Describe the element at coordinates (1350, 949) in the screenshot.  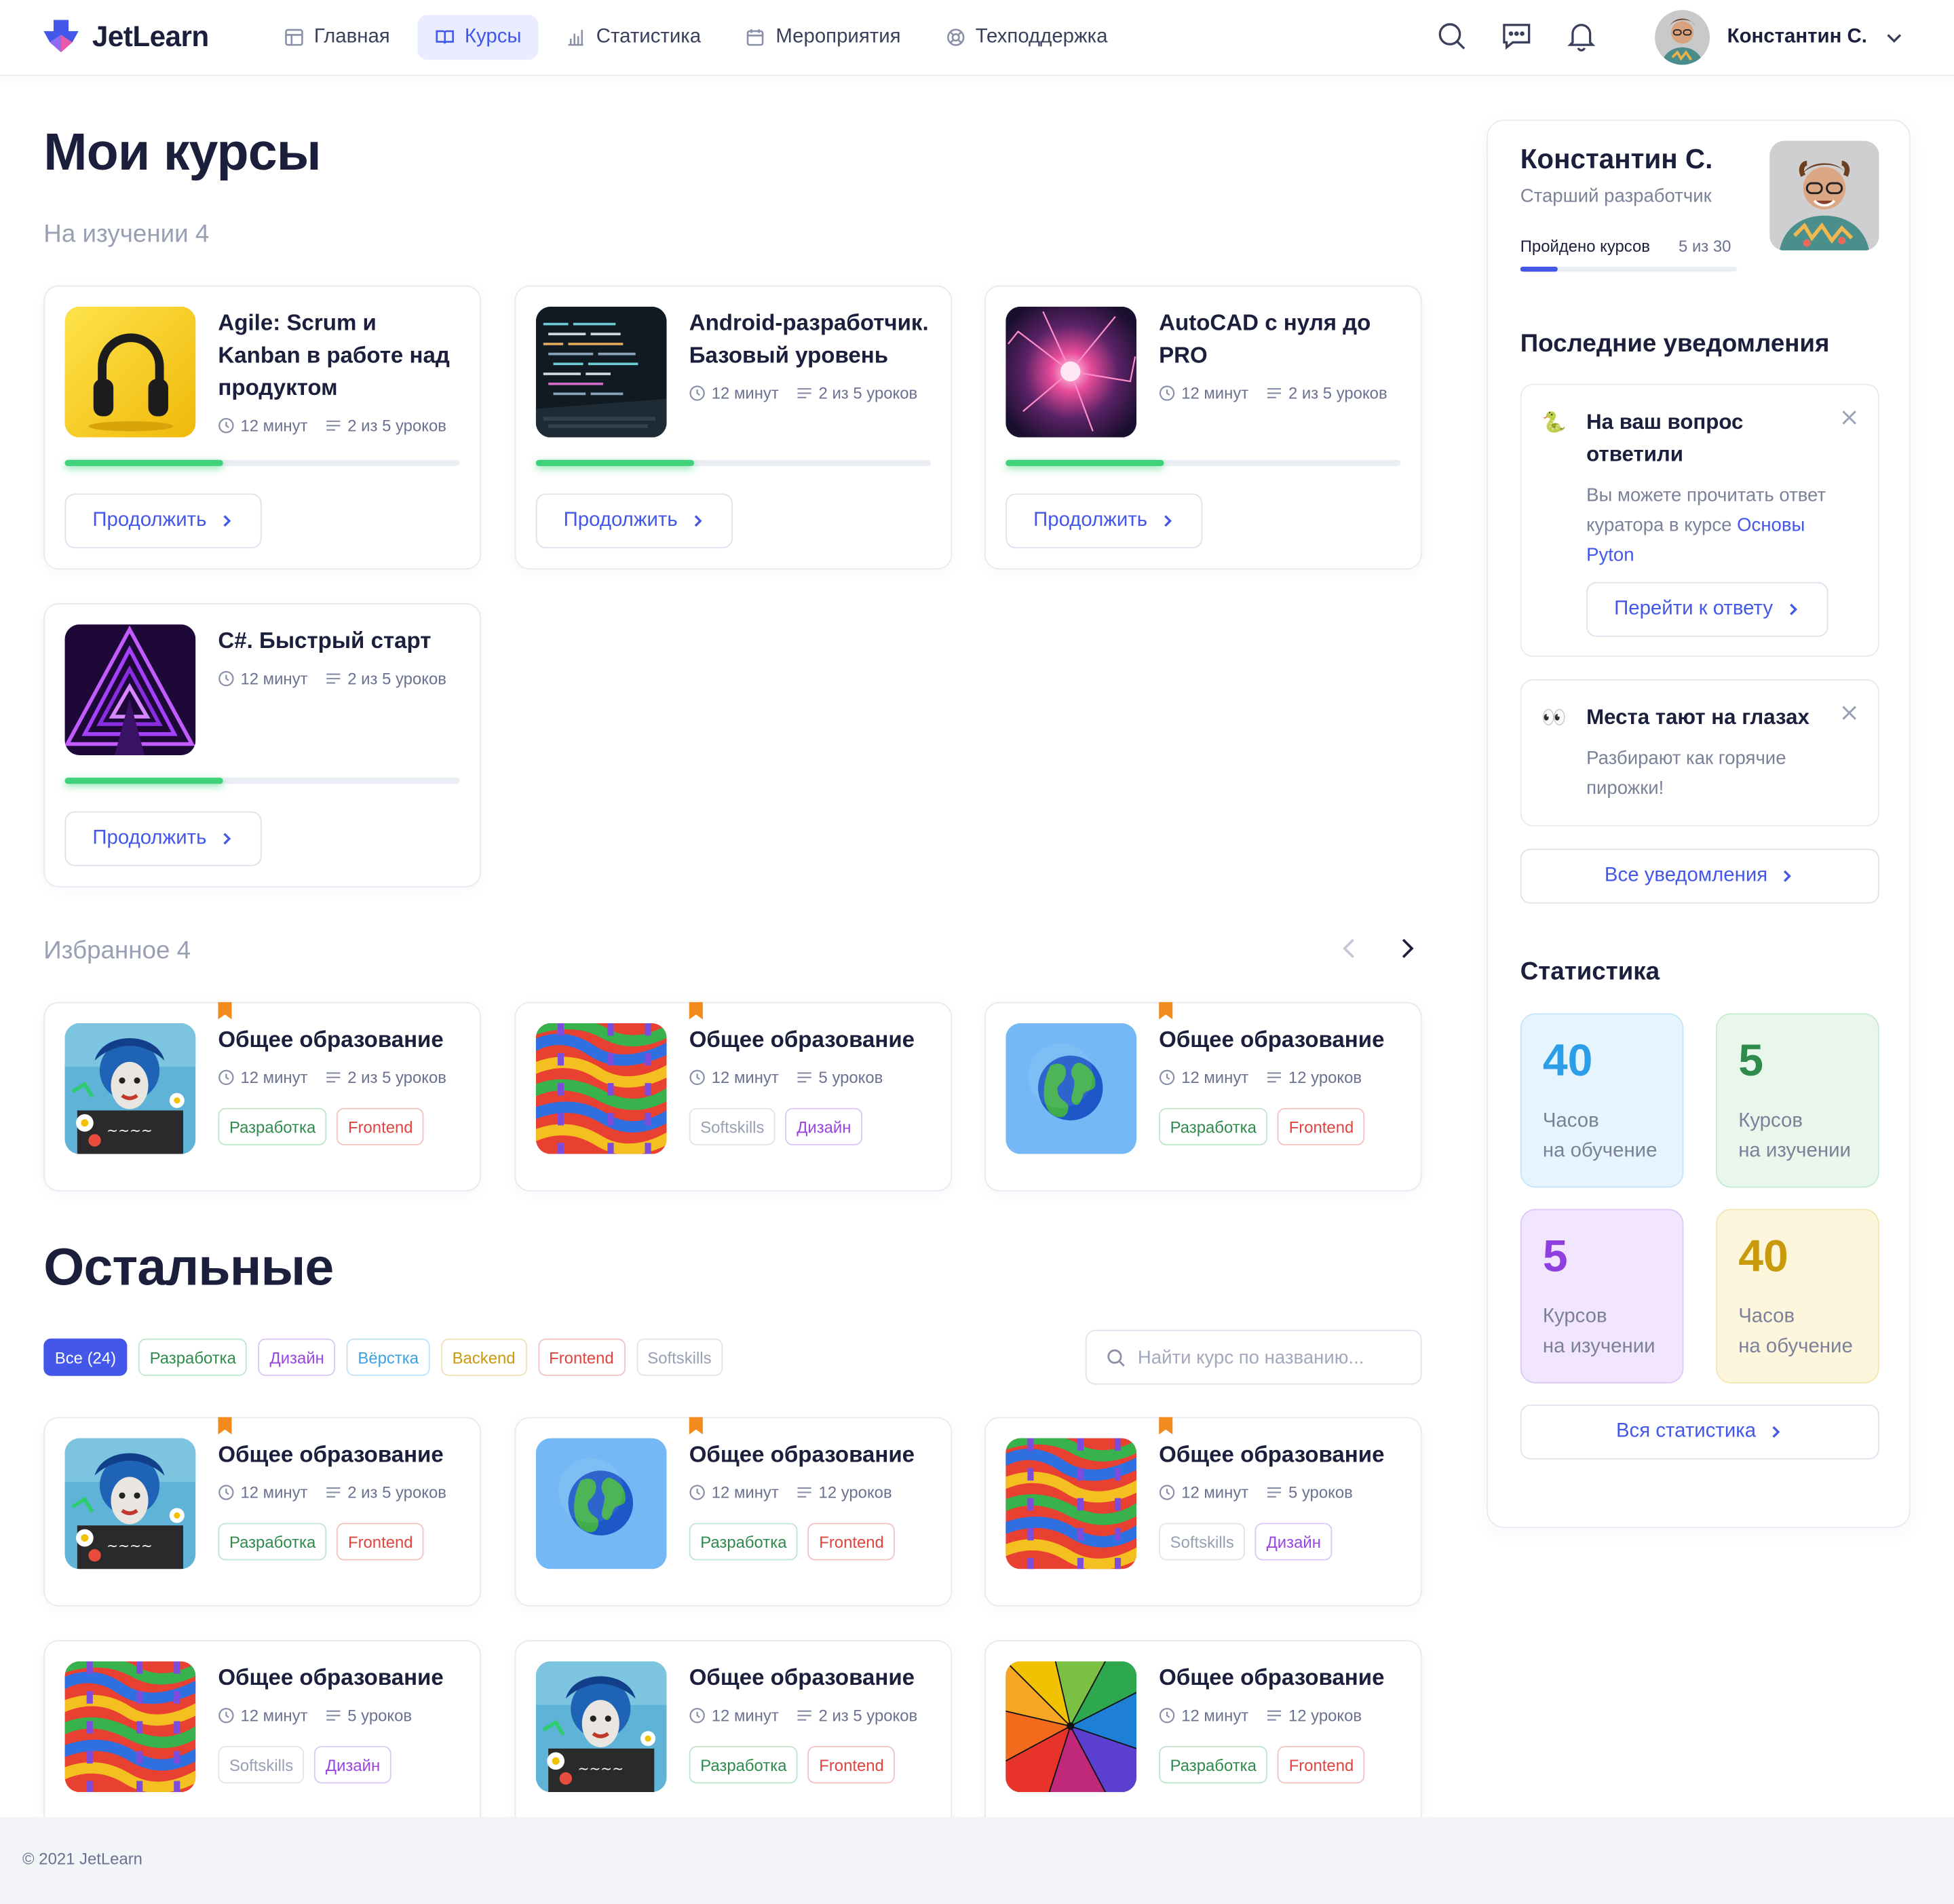
I see `chevron-left-icon` at that location.